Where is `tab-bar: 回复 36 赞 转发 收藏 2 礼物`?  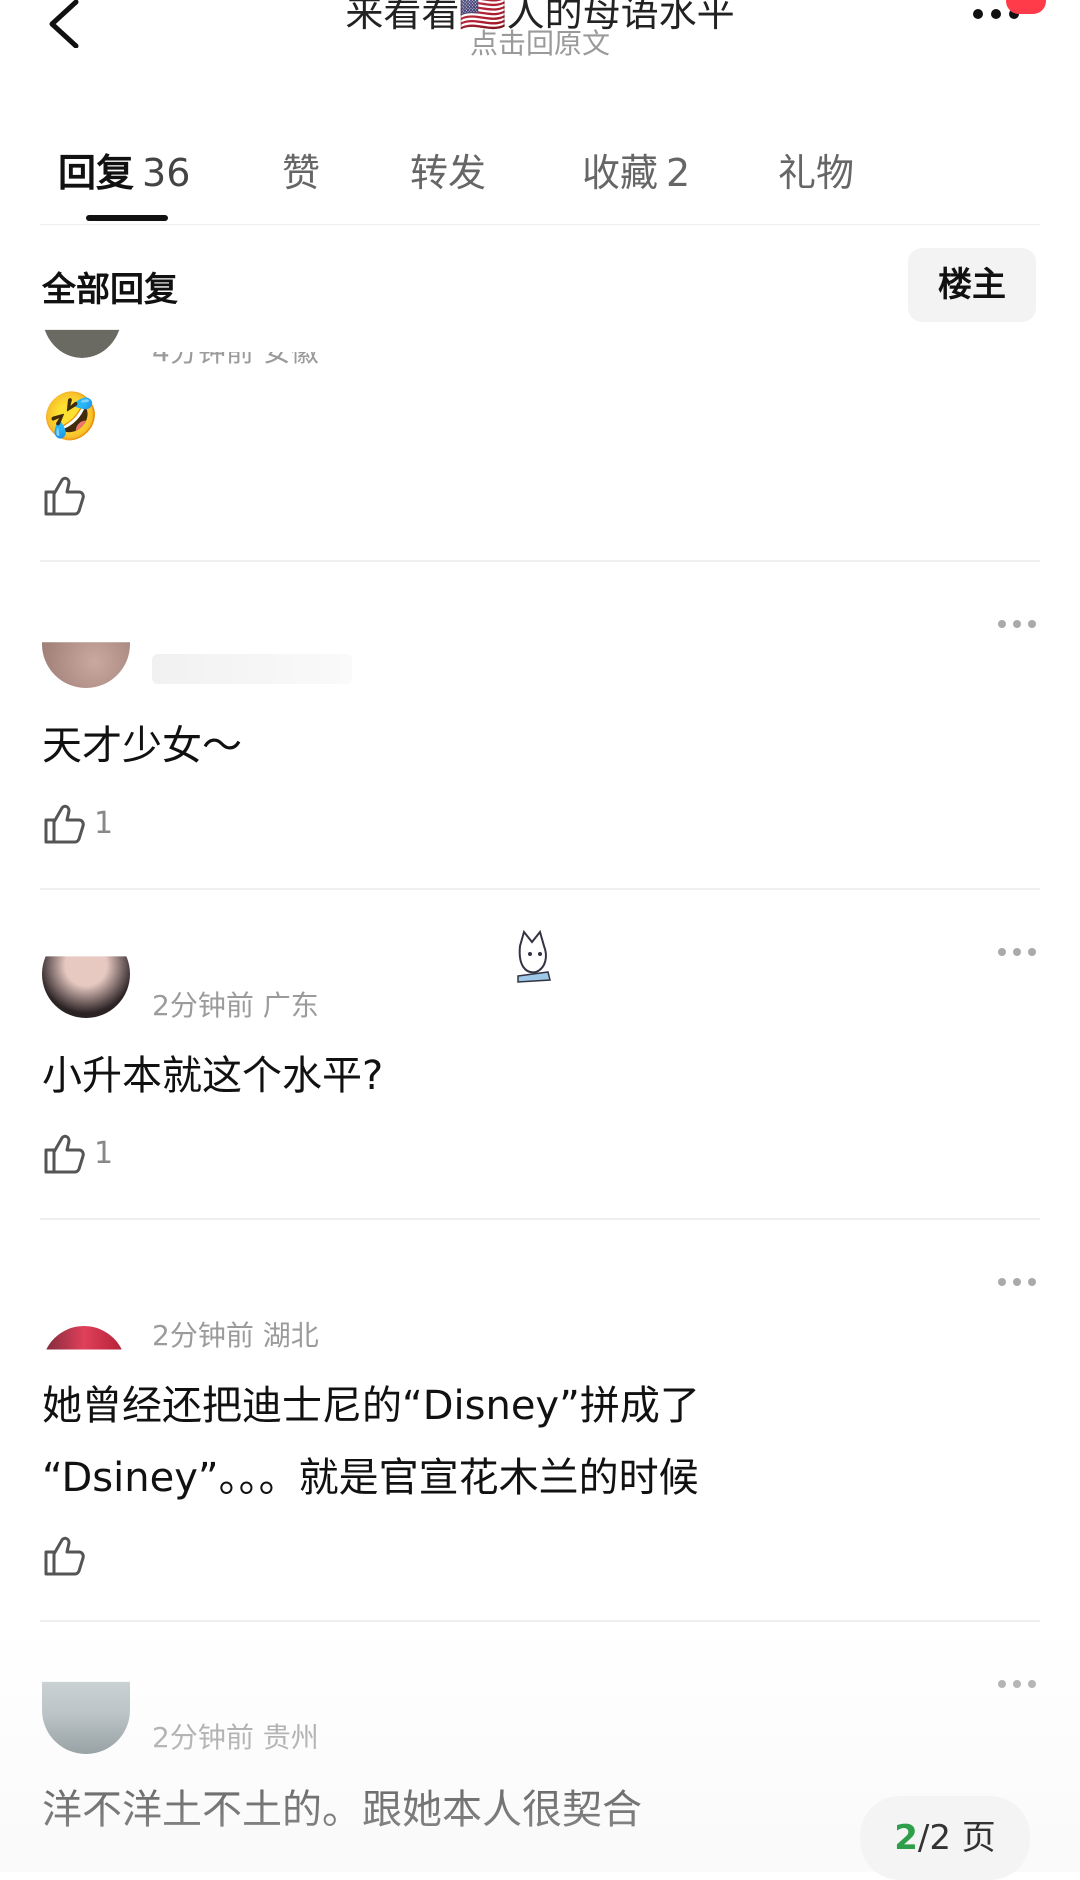
tab-bar: 回复 36 赞 转发 收藏 2 礼物 is located at coordinates (540, 175).